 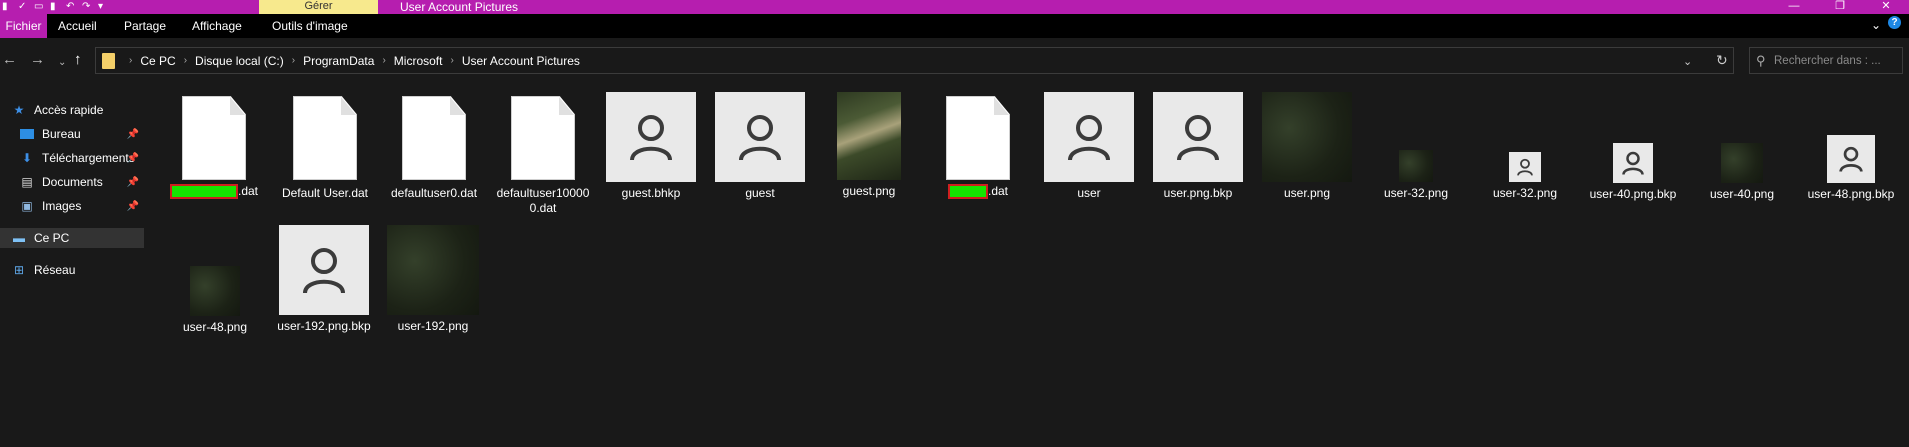 I want to click on file-item: user.png.bkp, so click(x=1198, y=146).